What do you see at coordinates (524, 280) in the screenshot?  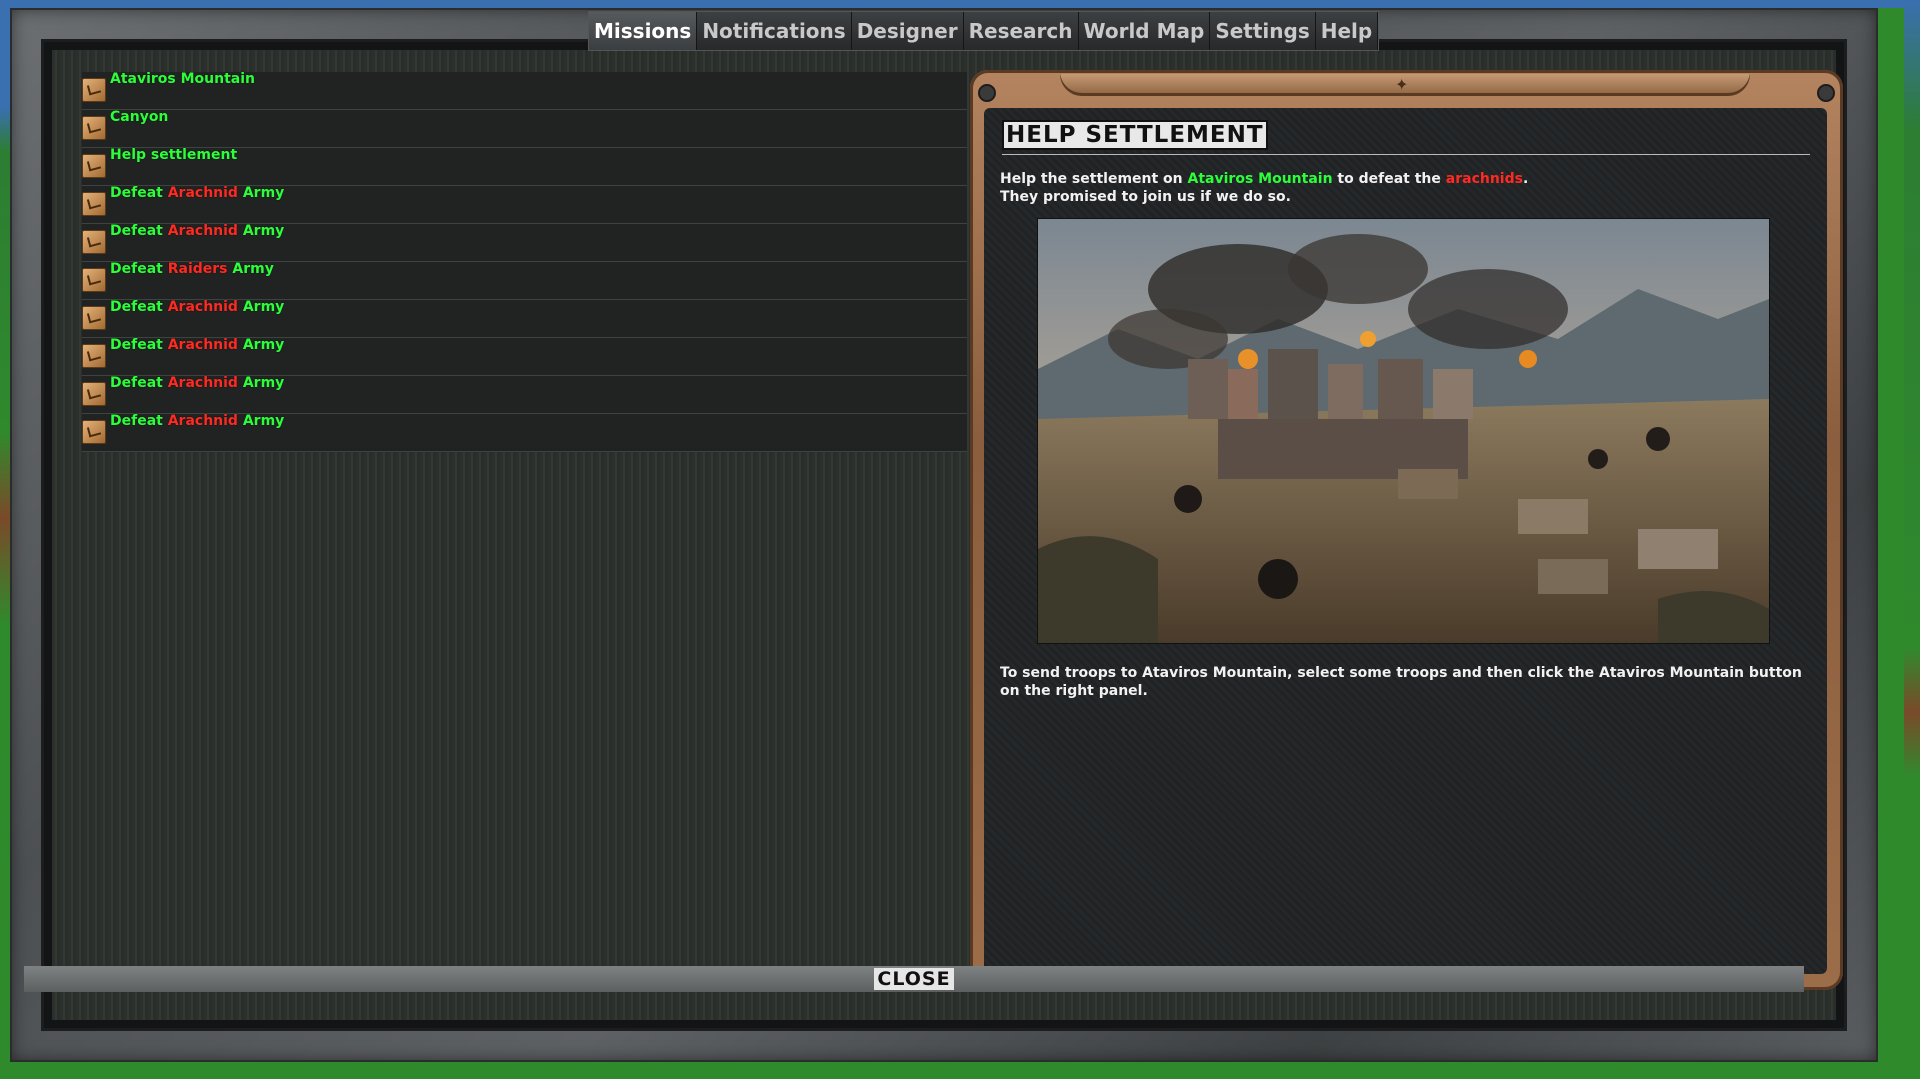 I see `mission-list-item: Defeat Raiders Army` at bounding box center [524, 280].